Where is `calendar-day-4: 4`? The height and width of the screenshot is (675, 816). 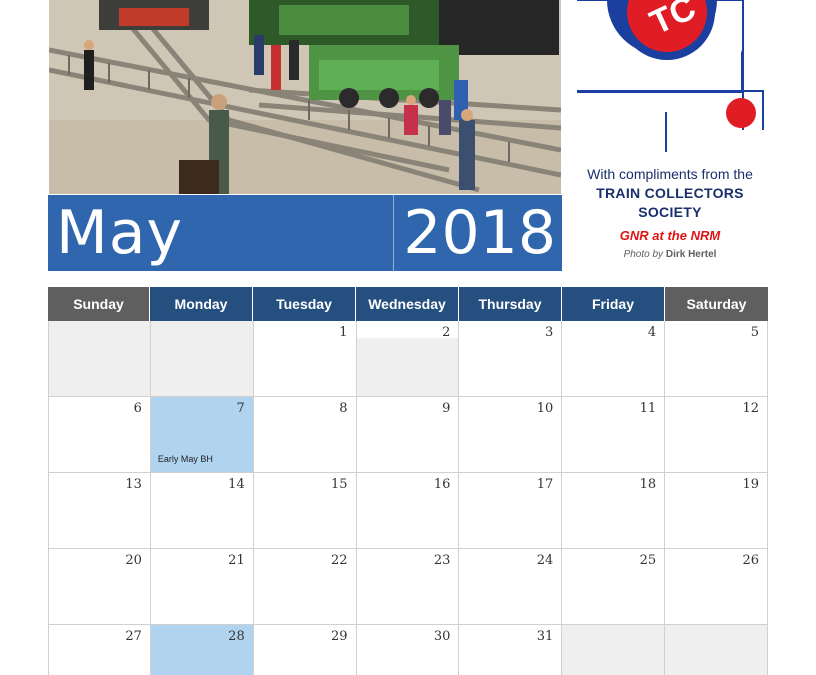 calendar-day-4: 4 is located at coordinates (614, 359).